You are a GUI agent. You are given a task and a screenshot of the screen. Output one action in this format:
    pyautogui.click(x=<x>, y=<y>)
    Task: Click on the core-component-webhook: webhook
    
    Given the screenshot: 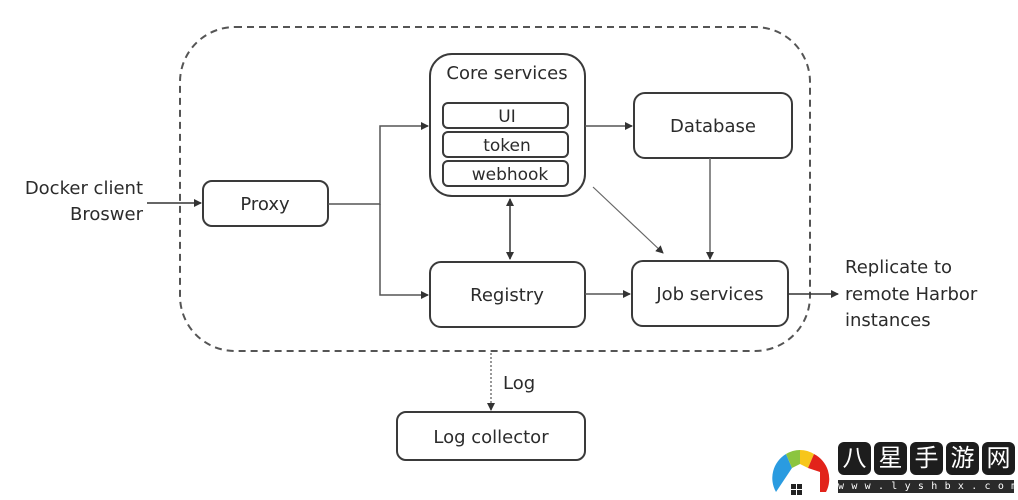 What is the action you would take?
    pyautogui.click(x=505, y=173)
    